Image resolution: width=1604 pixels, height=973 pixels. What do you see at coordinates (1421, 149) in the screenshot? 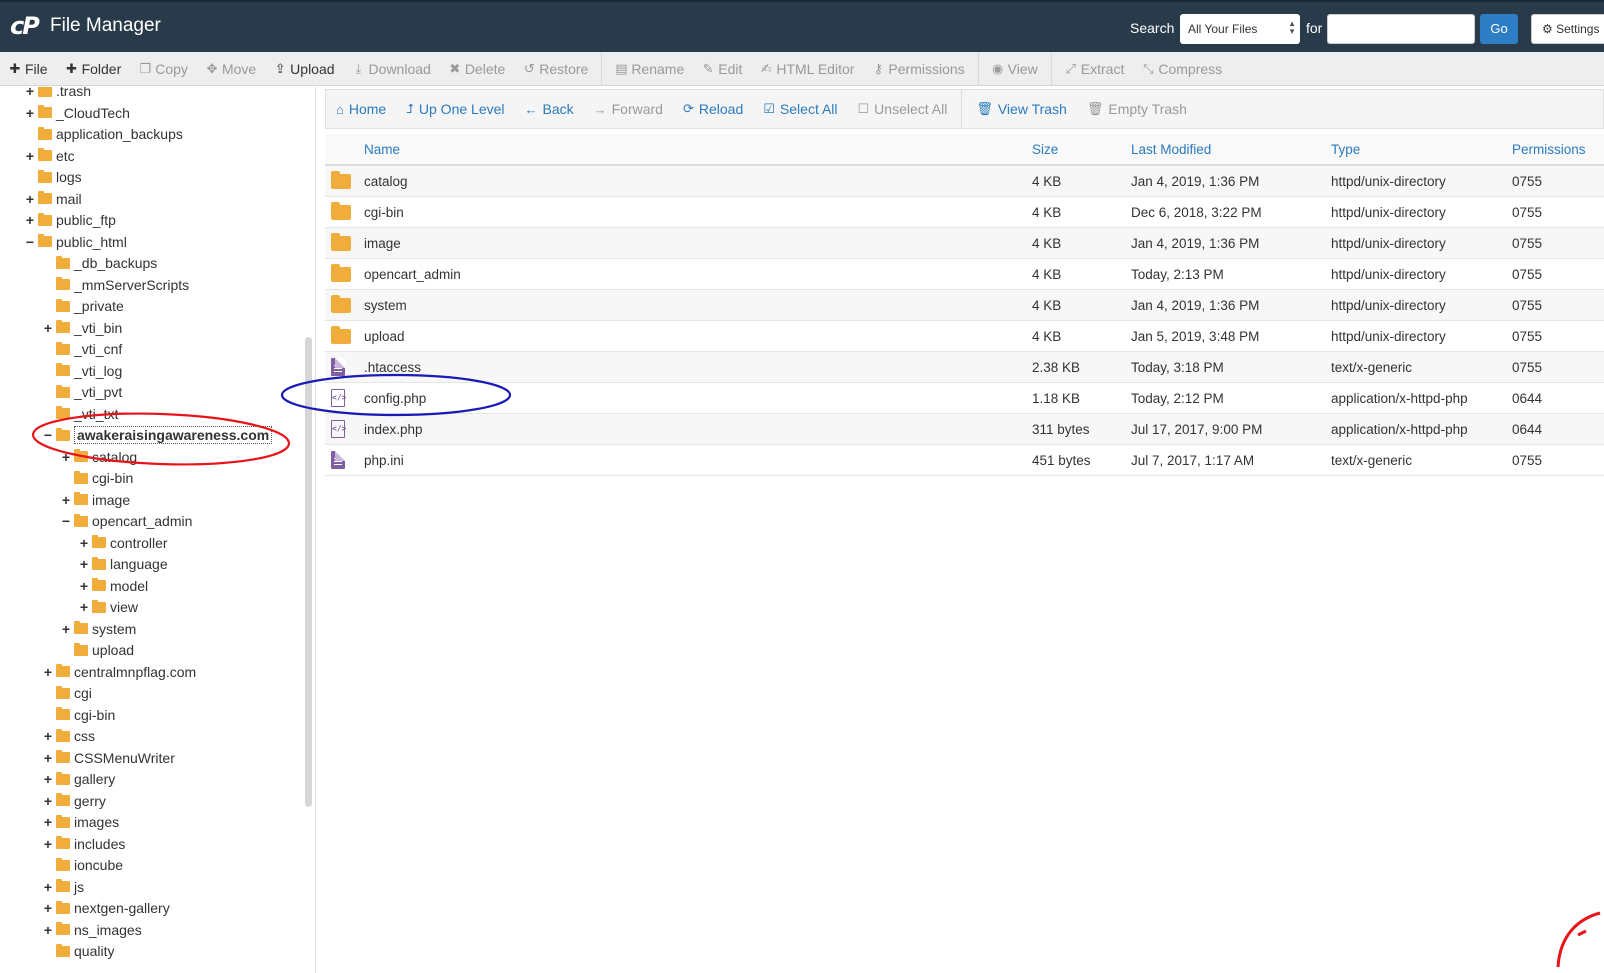
I see `column-header-type: Type` at bounding box center [1421, 149].